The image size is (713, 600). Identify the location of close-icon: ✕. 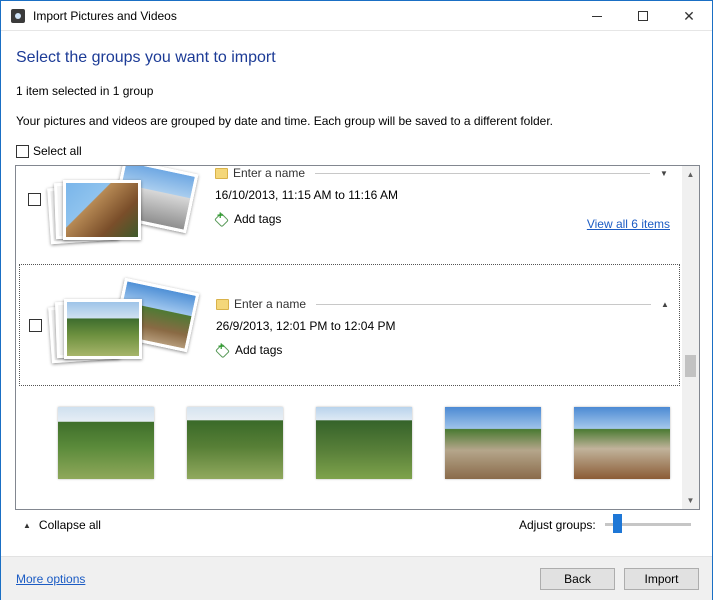
(689, 15).